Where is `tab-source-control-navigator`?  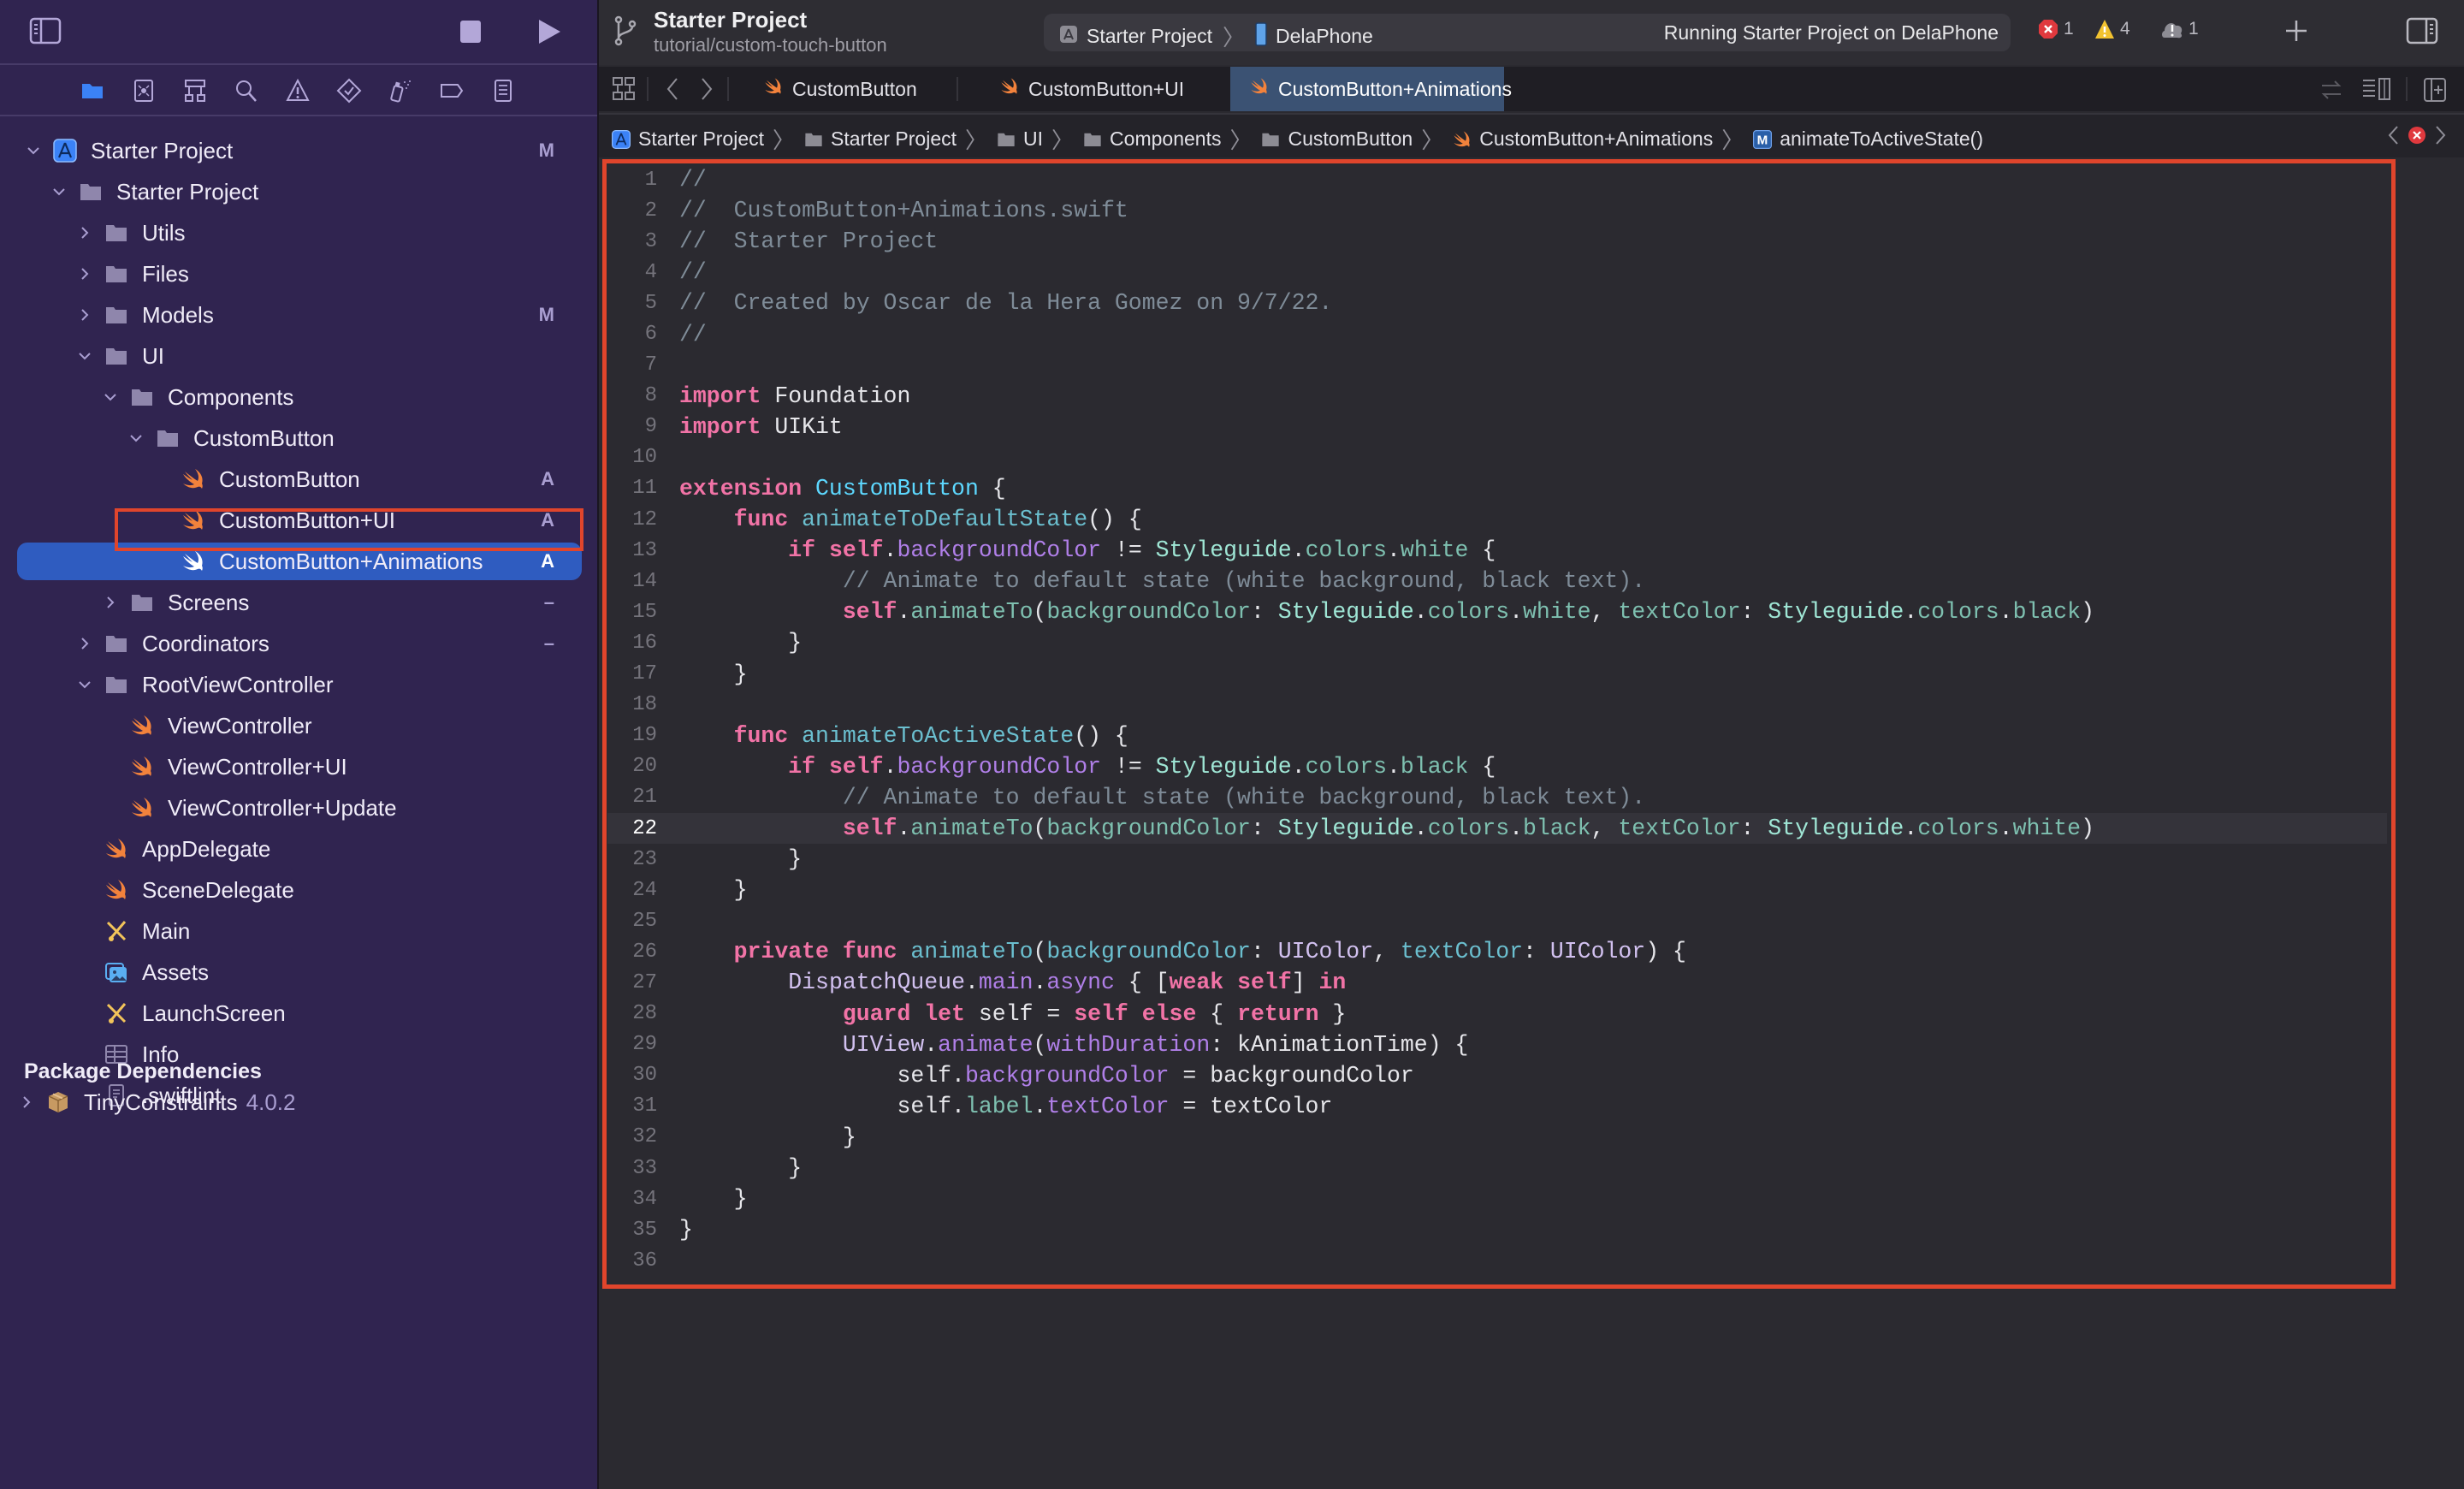 tab-source-control-navigator is located at coordinates (143, 90).